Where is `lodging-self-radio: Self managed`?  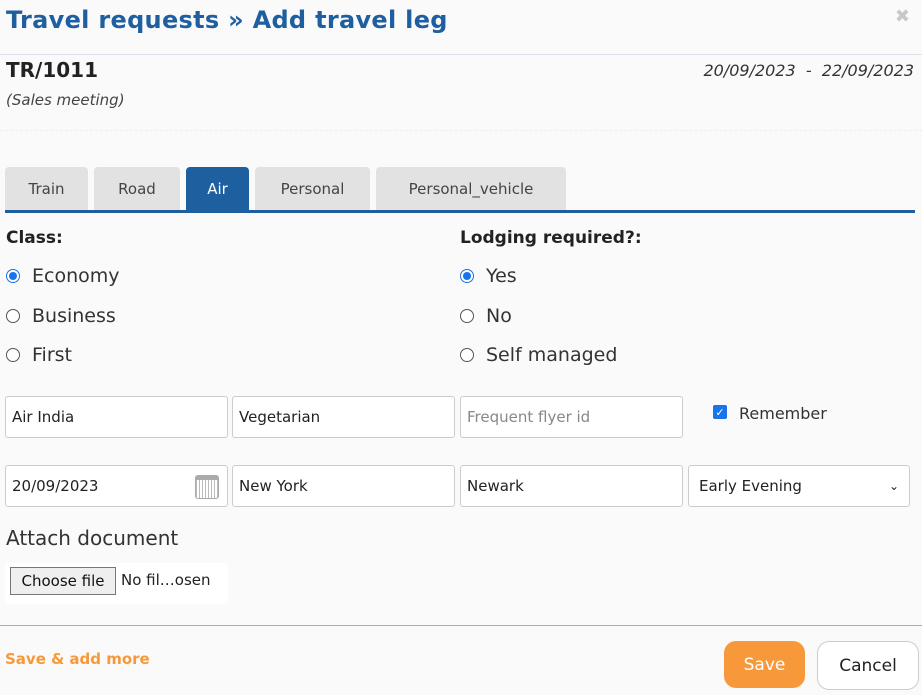
lodging-self-radio: Self managed is located at coordinates (538, 355).